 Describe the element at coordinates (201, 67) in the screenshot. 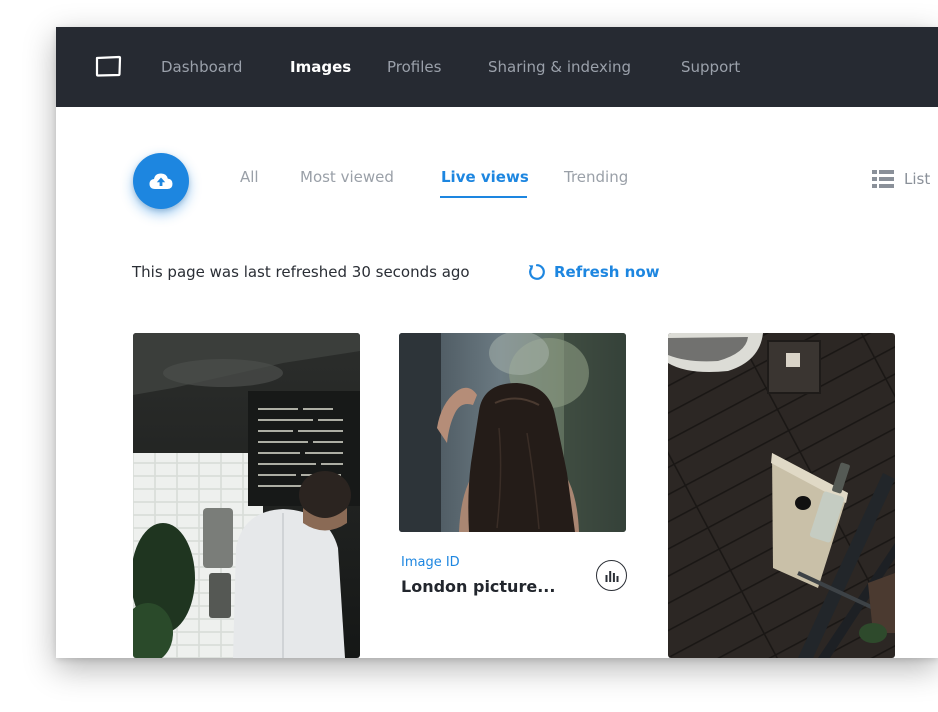

I see `nav-item-dashboard: Dashboard` at that location.